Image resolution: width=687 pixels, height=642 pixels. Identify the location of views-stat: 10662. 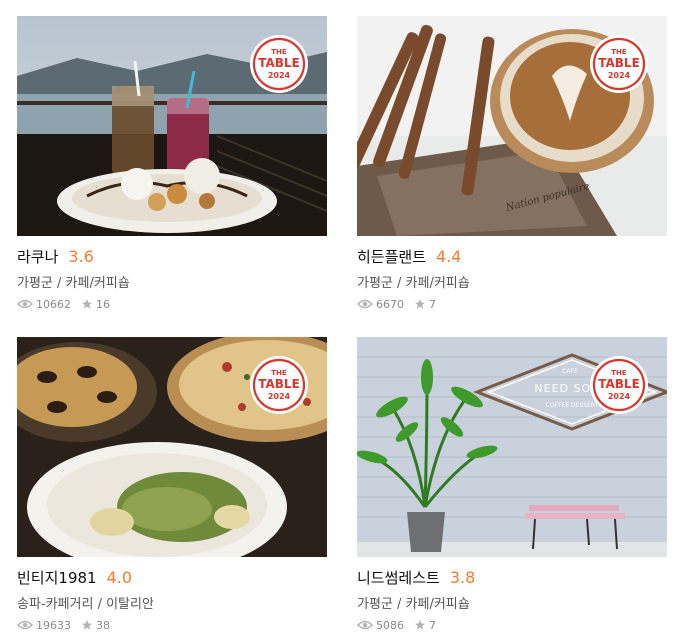
(44, 304).